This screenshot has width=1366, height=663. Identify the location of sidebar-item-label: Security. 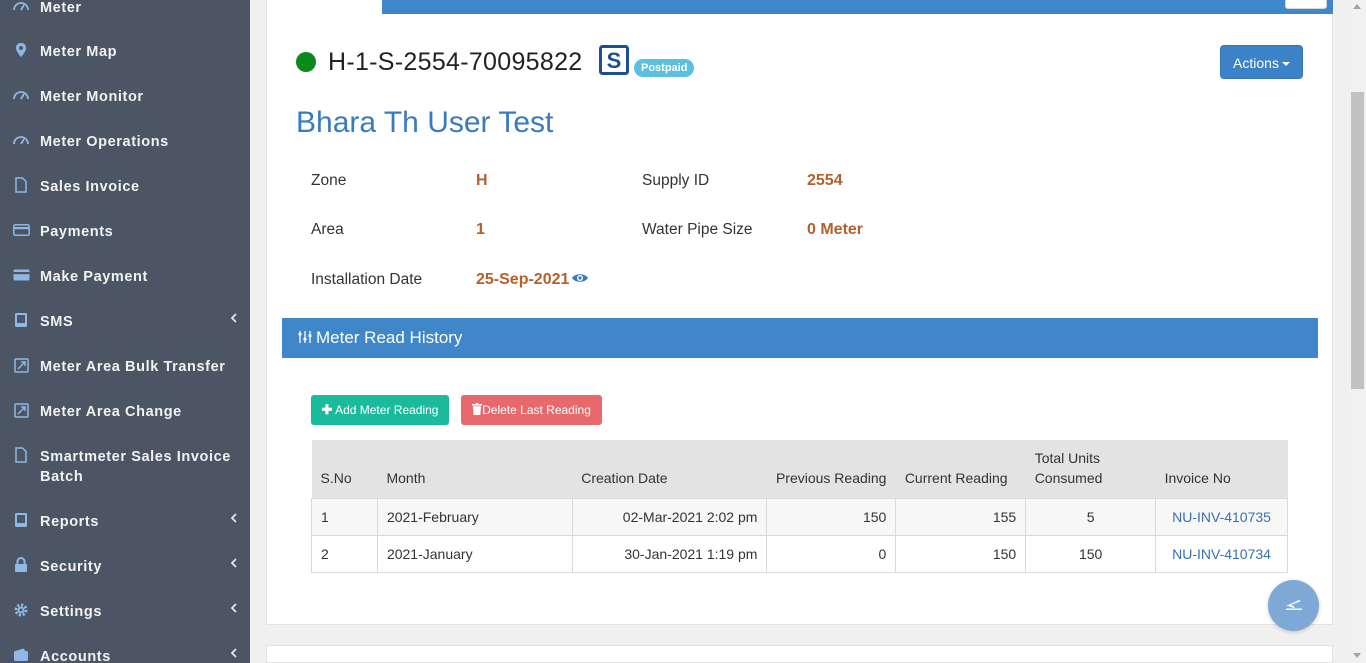
(71, 567).